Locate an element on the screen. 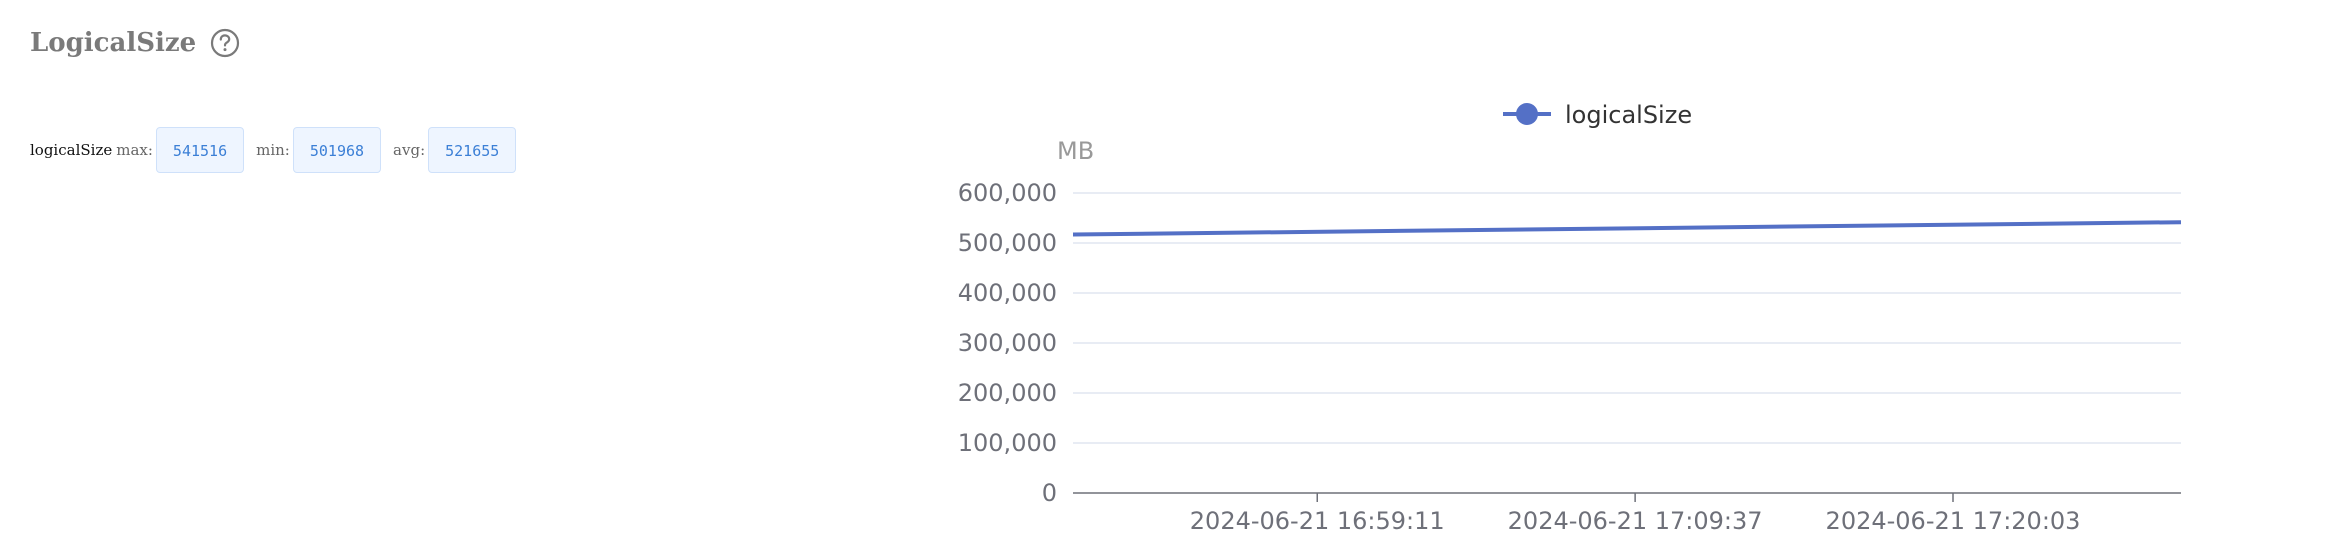  y-tick-label: 0 is located at coordinates (1049, 493).